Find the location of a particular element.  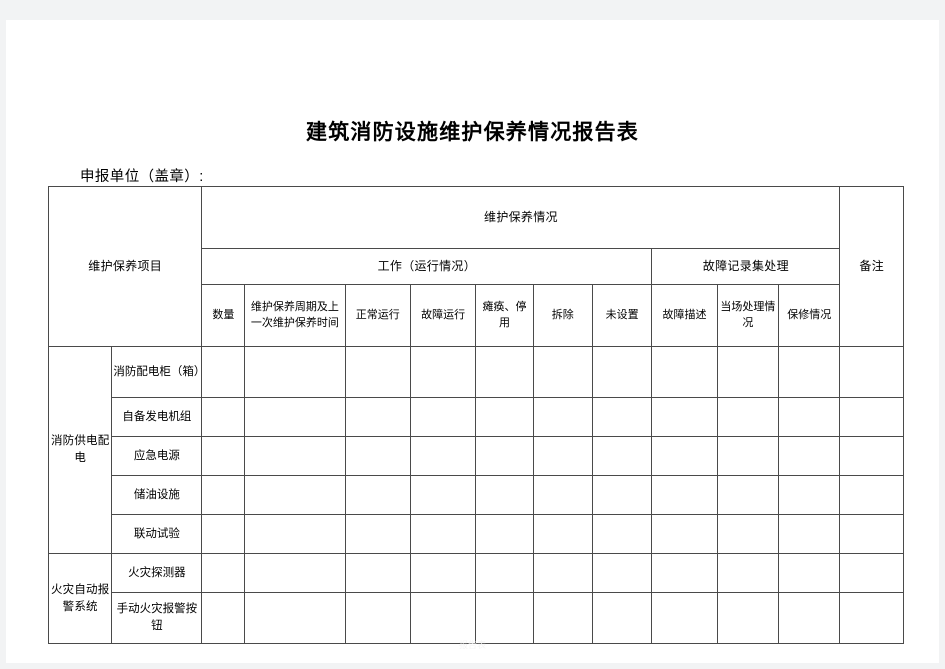

group-name-fire-alarm: 火灾自动报警系统 is located at coordinates (80, 598).